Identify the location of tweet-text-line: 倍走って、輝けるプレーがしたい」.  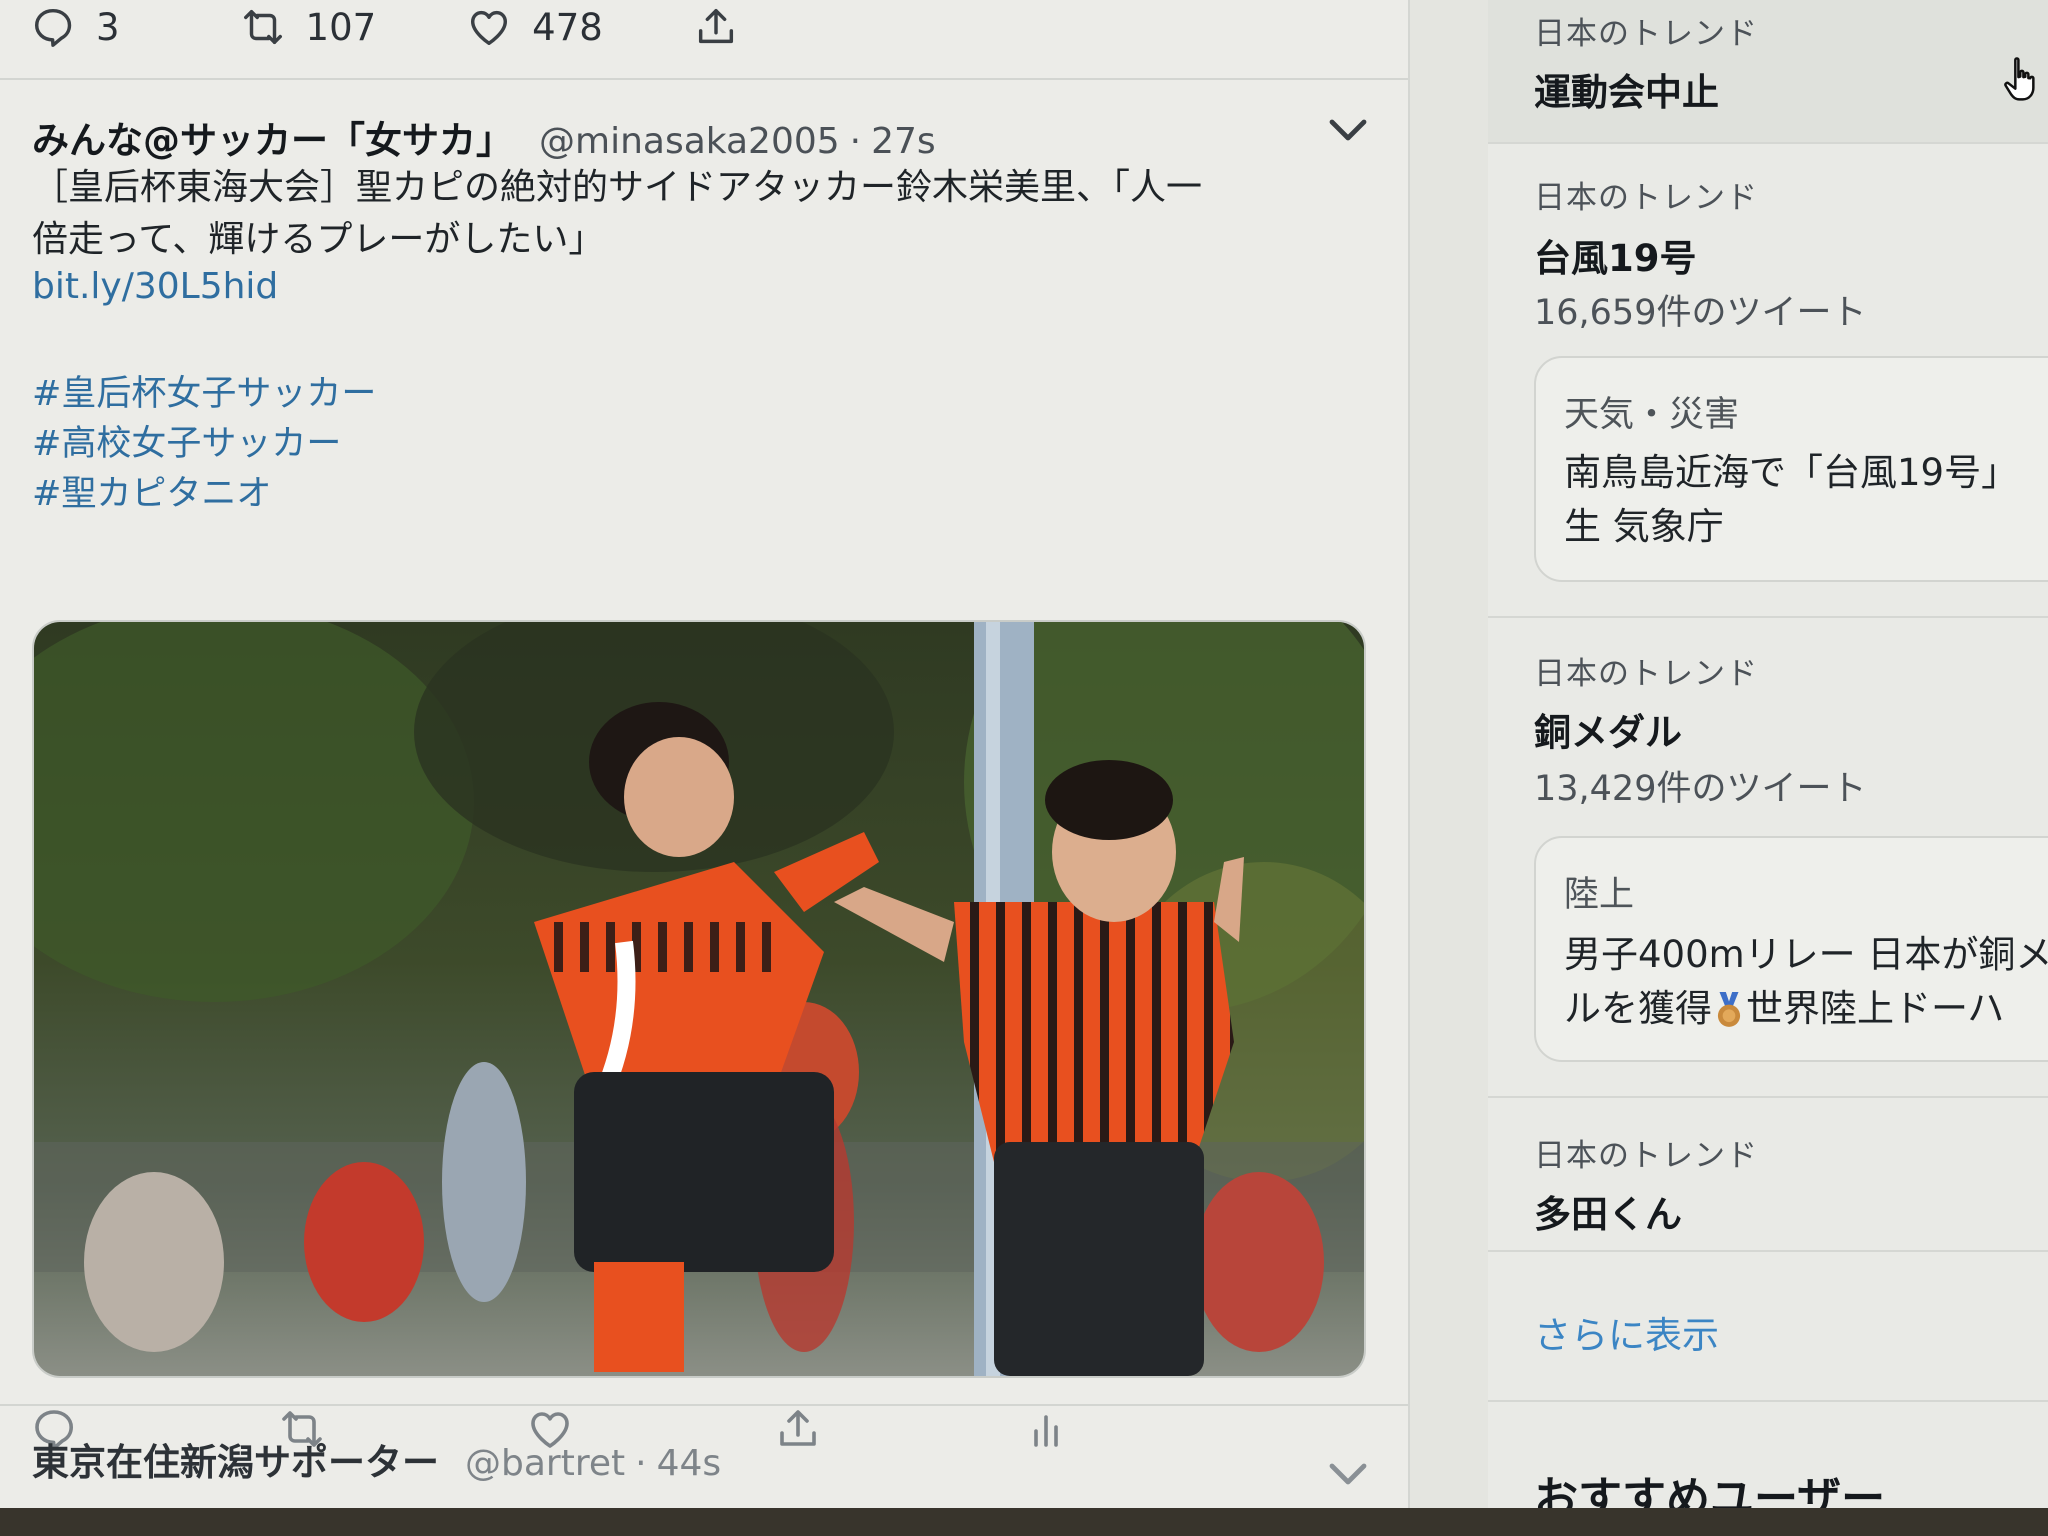
(318, 239).